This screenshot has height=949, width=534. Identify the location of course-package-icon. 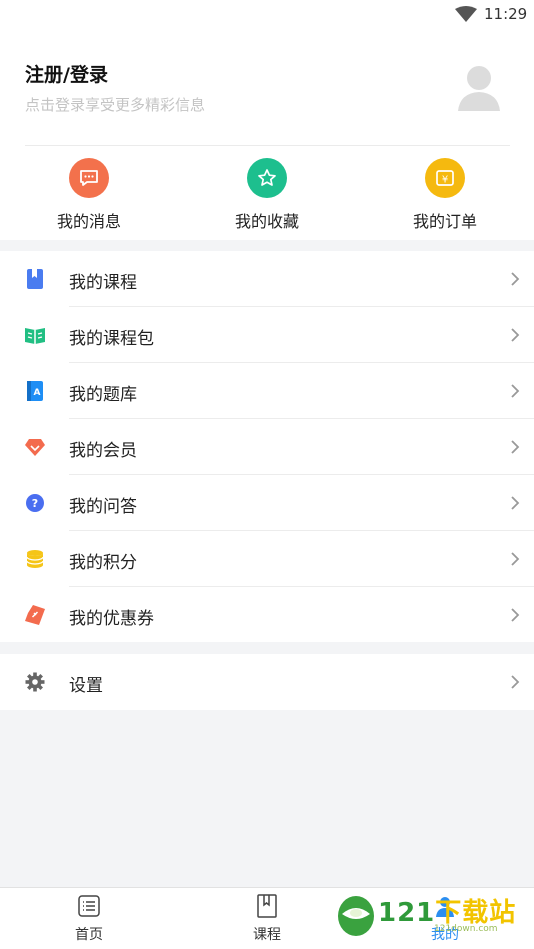
(35, 336).